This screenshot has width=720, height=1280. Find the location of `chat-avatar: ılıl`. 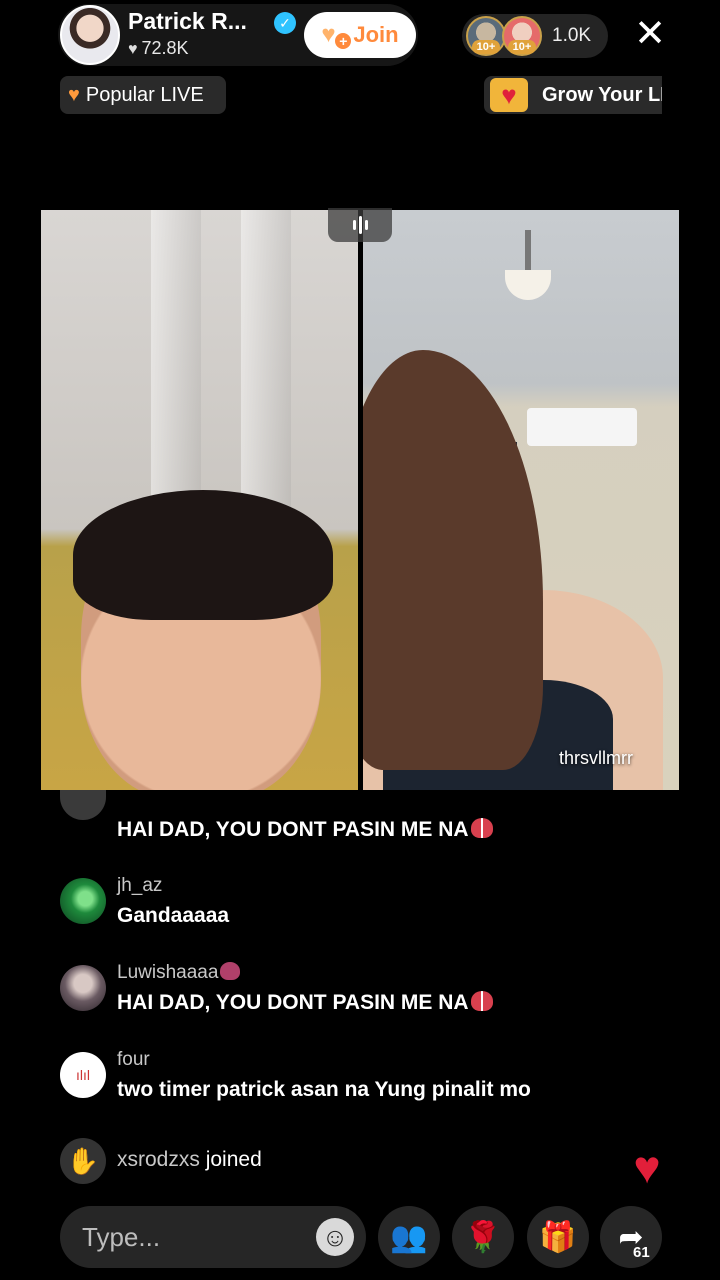

chat-avatar: ılıl is located at coordinates (83, 1075).